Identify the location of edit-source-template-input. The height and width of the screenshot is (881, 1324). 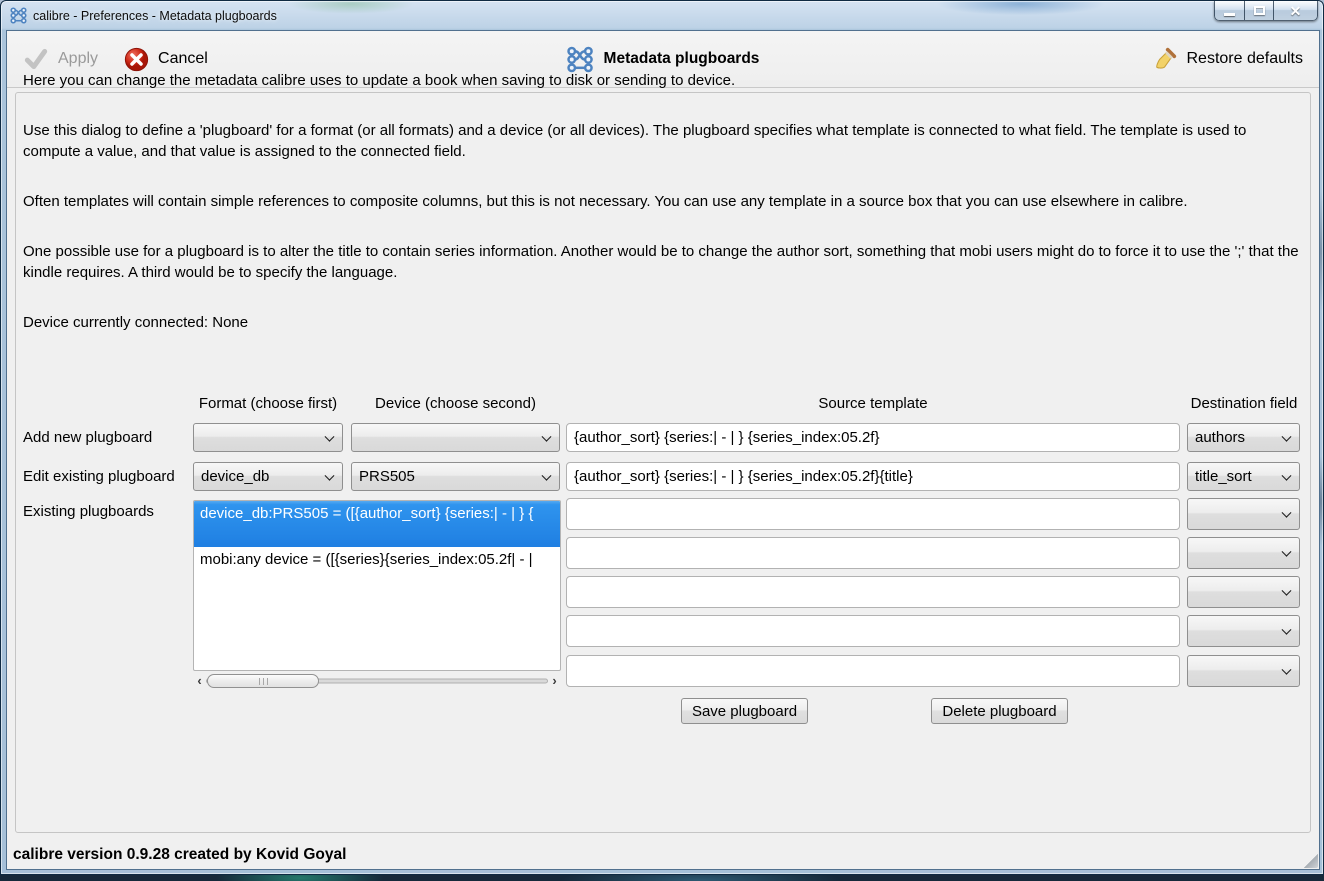
(873, 476).